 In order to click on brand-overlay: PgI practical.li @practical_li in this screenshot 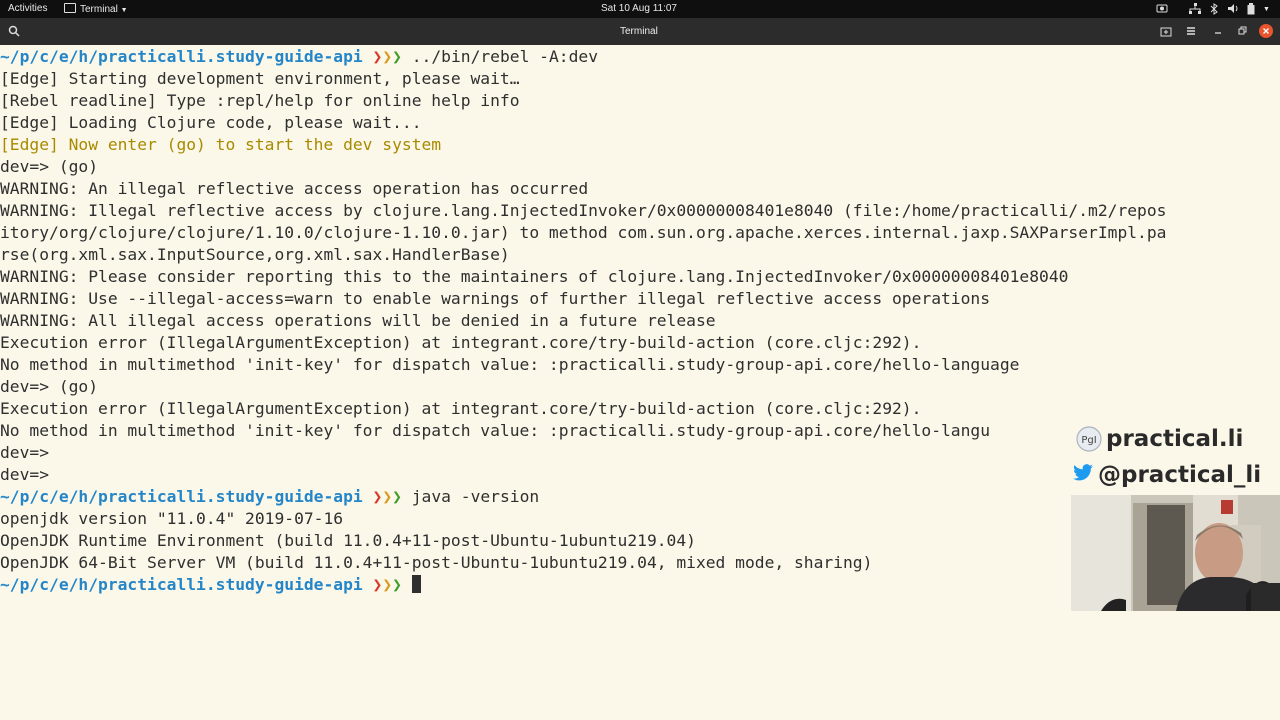, I will do `click(1174, 459)`.